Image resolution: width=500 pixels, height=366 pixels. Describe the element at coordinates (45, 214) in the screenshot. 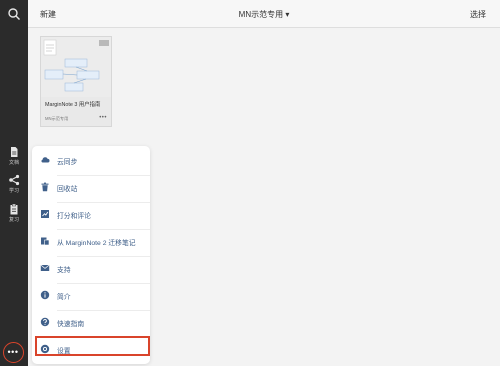

I see `rating-icon` at that location.